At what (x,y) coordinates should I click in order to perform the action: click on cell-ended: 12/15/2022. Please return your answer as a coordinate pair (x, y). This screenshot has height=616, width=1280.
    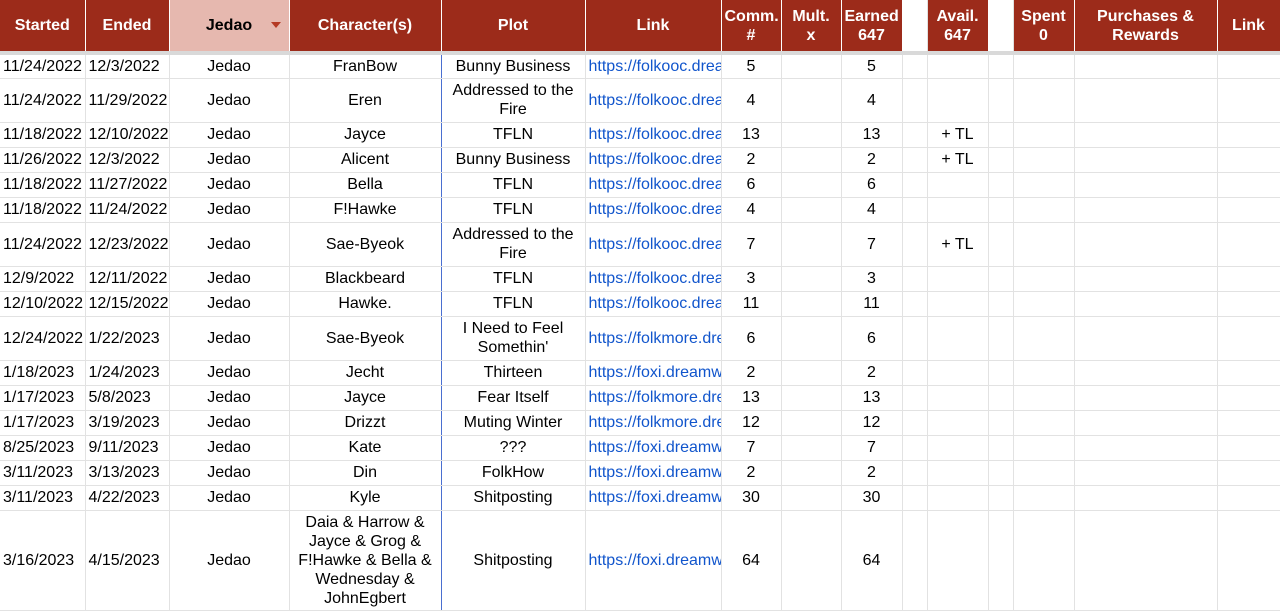
    Looking at the image, I should click on (127, 304).